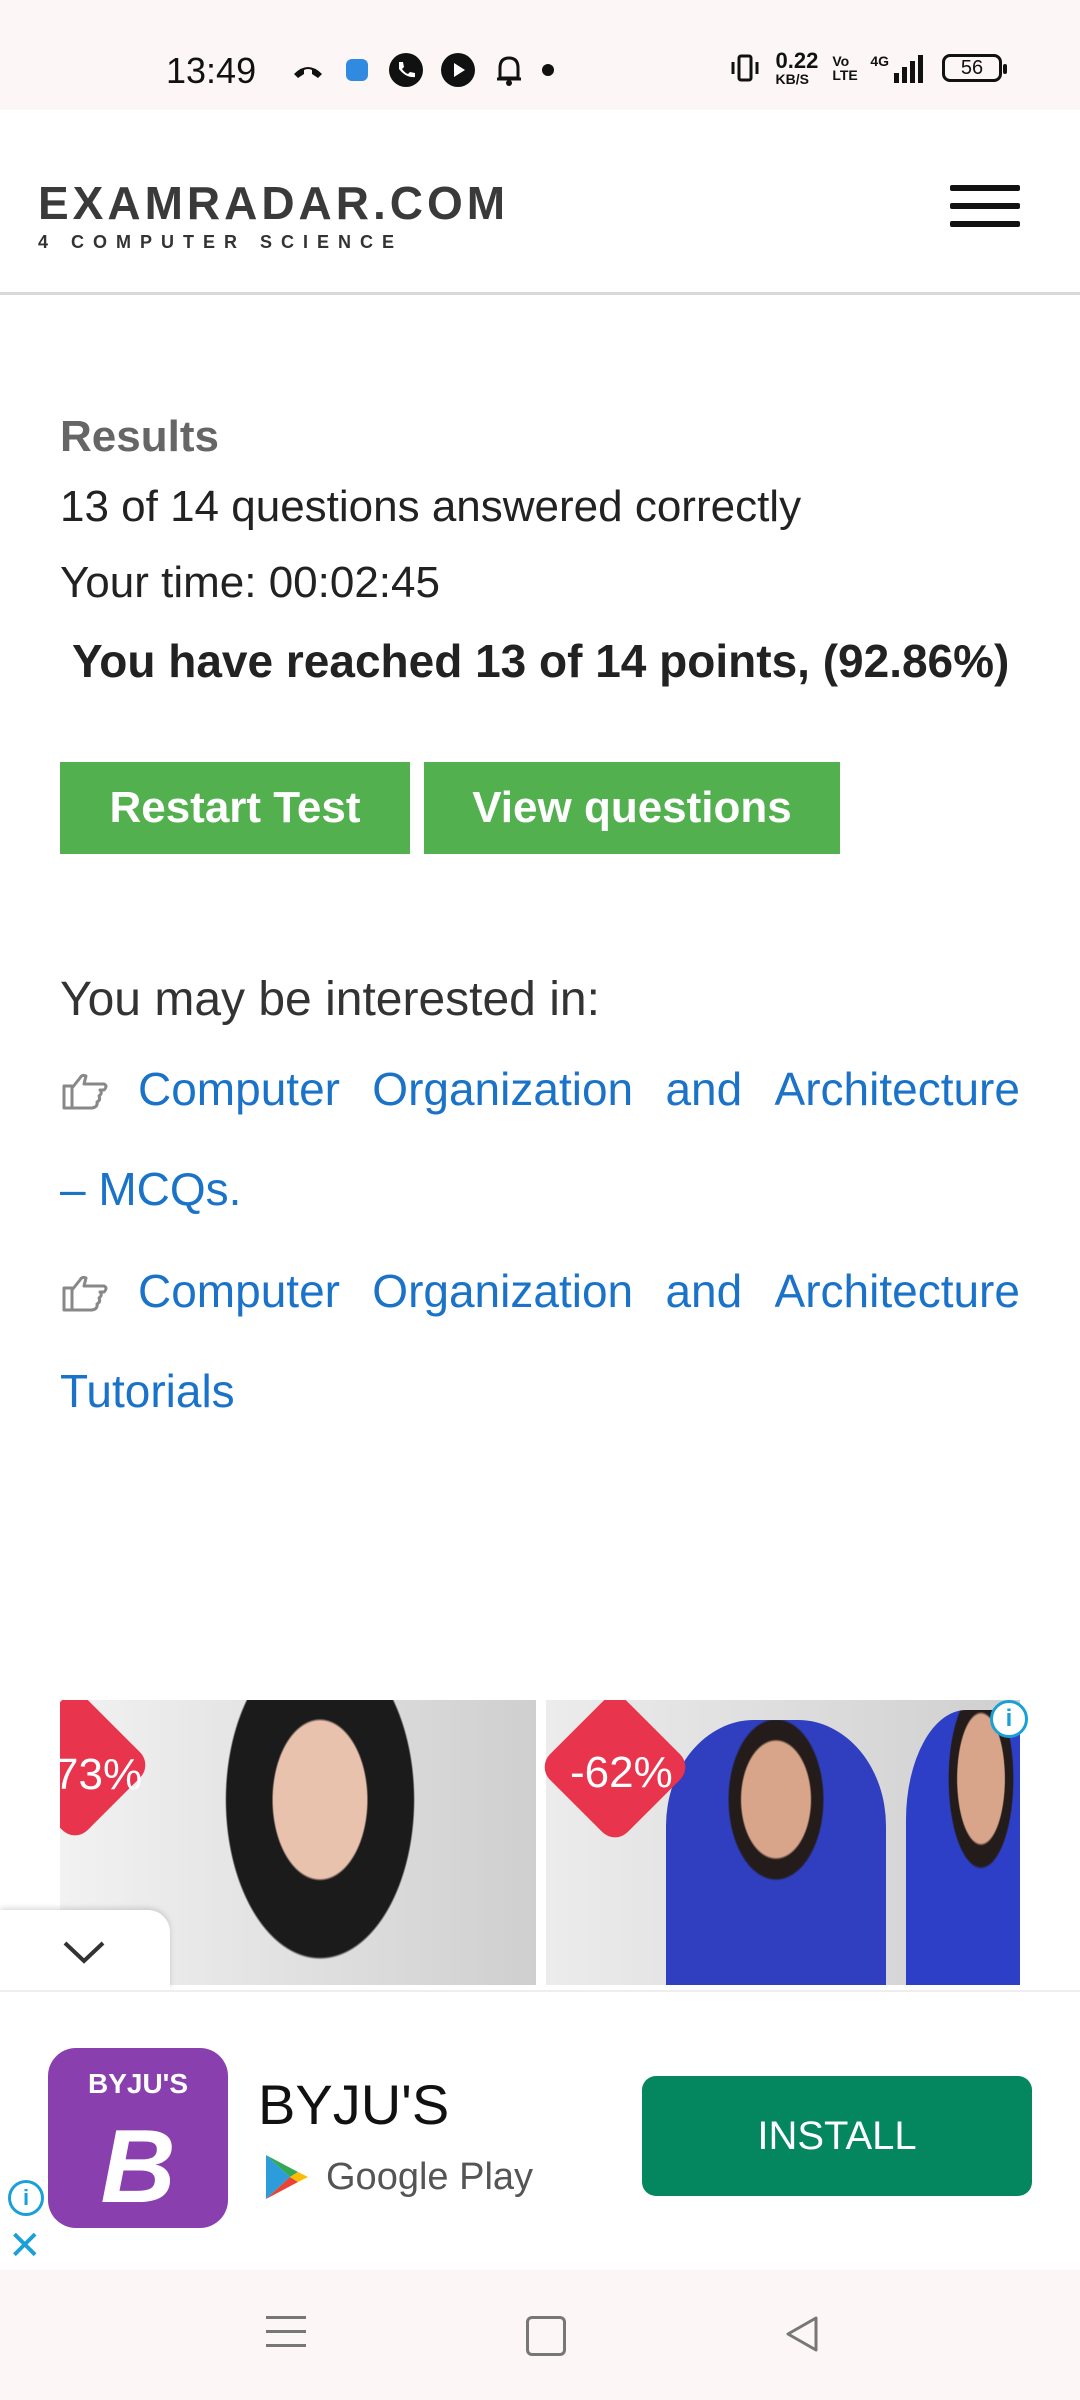 This screenshot has height=2400, width=1080. I want to click on interested-heading: You may be interested in:, so click(330, 999).